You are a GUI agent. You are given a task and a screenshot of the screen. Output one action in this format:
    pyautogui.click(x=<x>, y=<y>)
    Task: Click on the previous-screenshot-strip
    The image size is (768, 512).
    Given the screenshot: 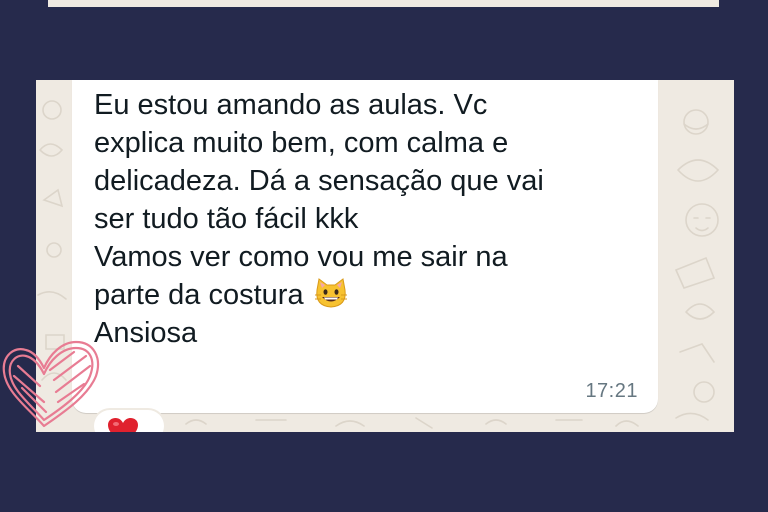 What is the action you would take?
    pyautogui.click(x=383, y=3)
    